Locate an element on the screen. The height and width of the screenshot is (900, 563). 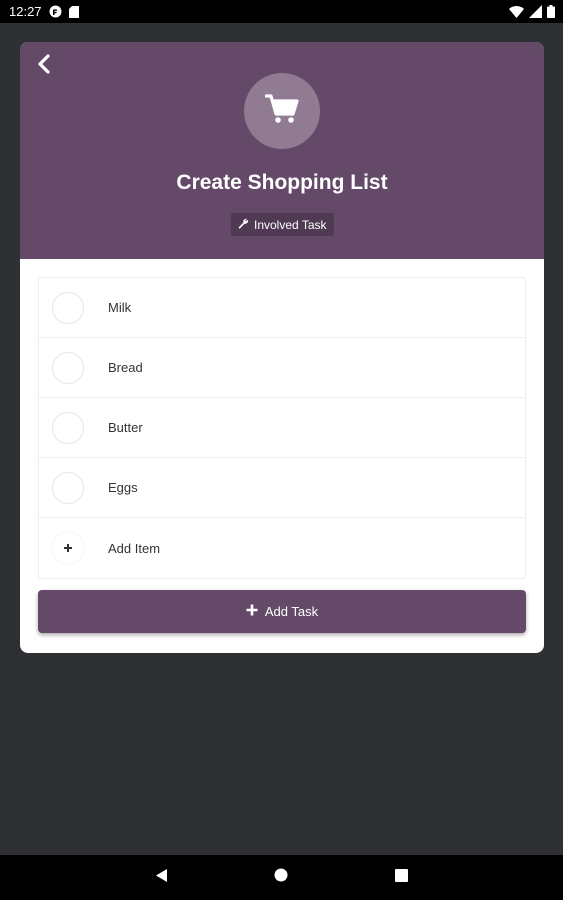
nav-back-button is located at coordinates (161, 877).